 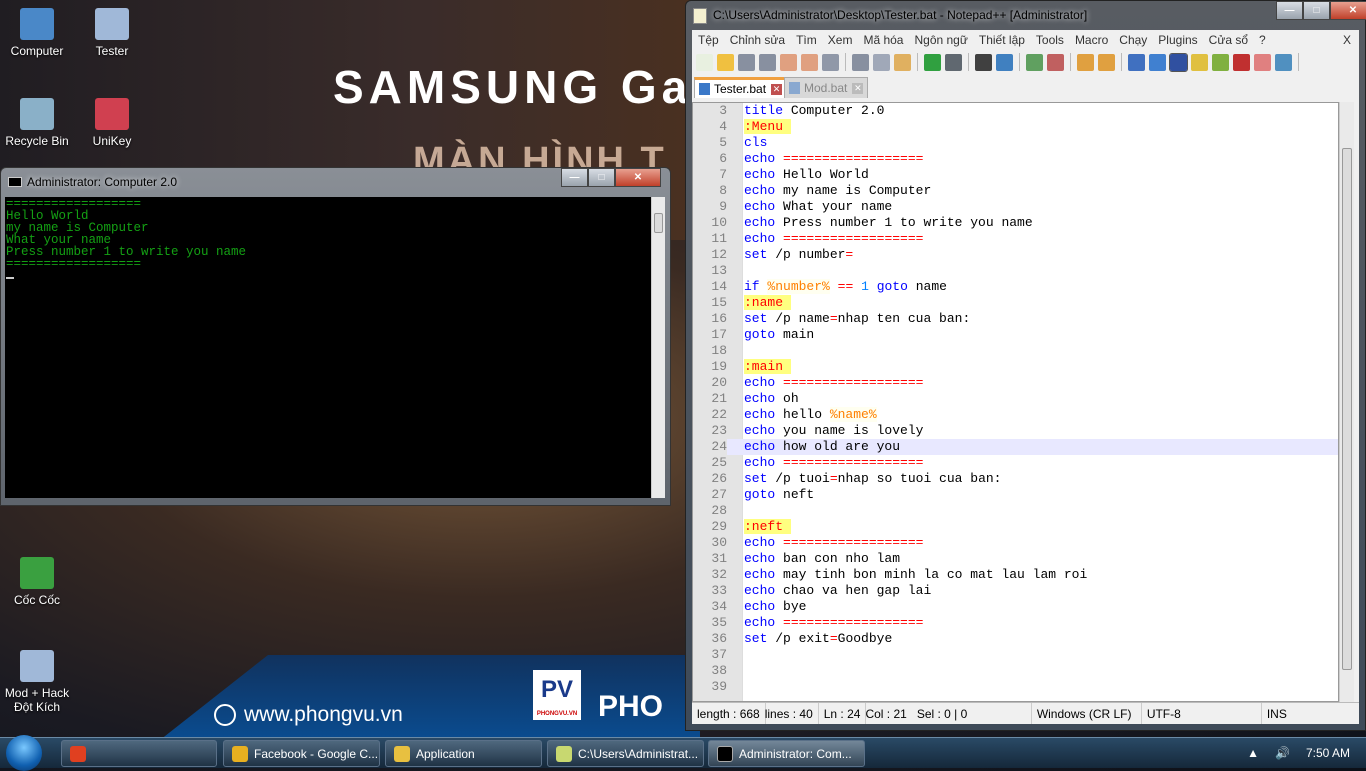 What do you see at coordinates (1328, 753) in the screenshot?
I see `clock: 7:50 AM` at bounding box center [1328, 753].